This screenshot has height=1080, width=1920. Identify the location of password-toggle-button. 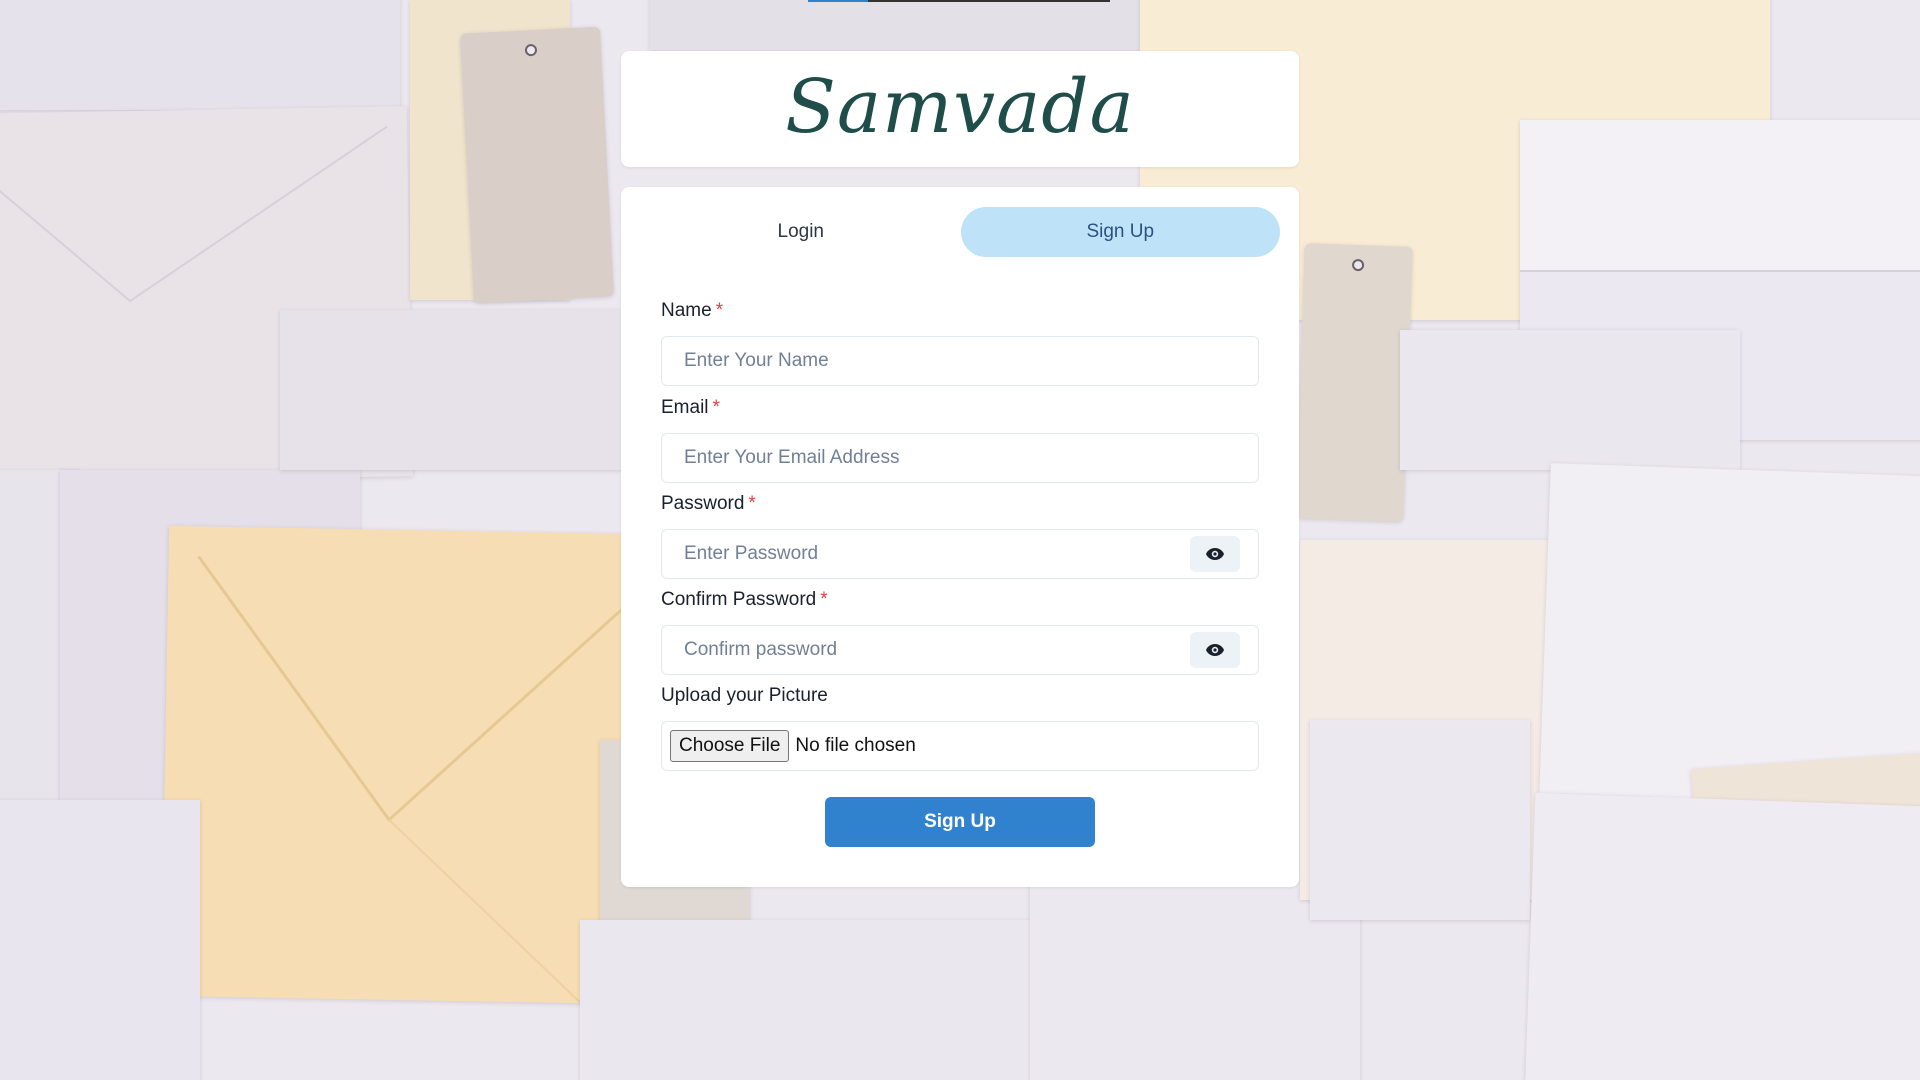
(1215, 554).